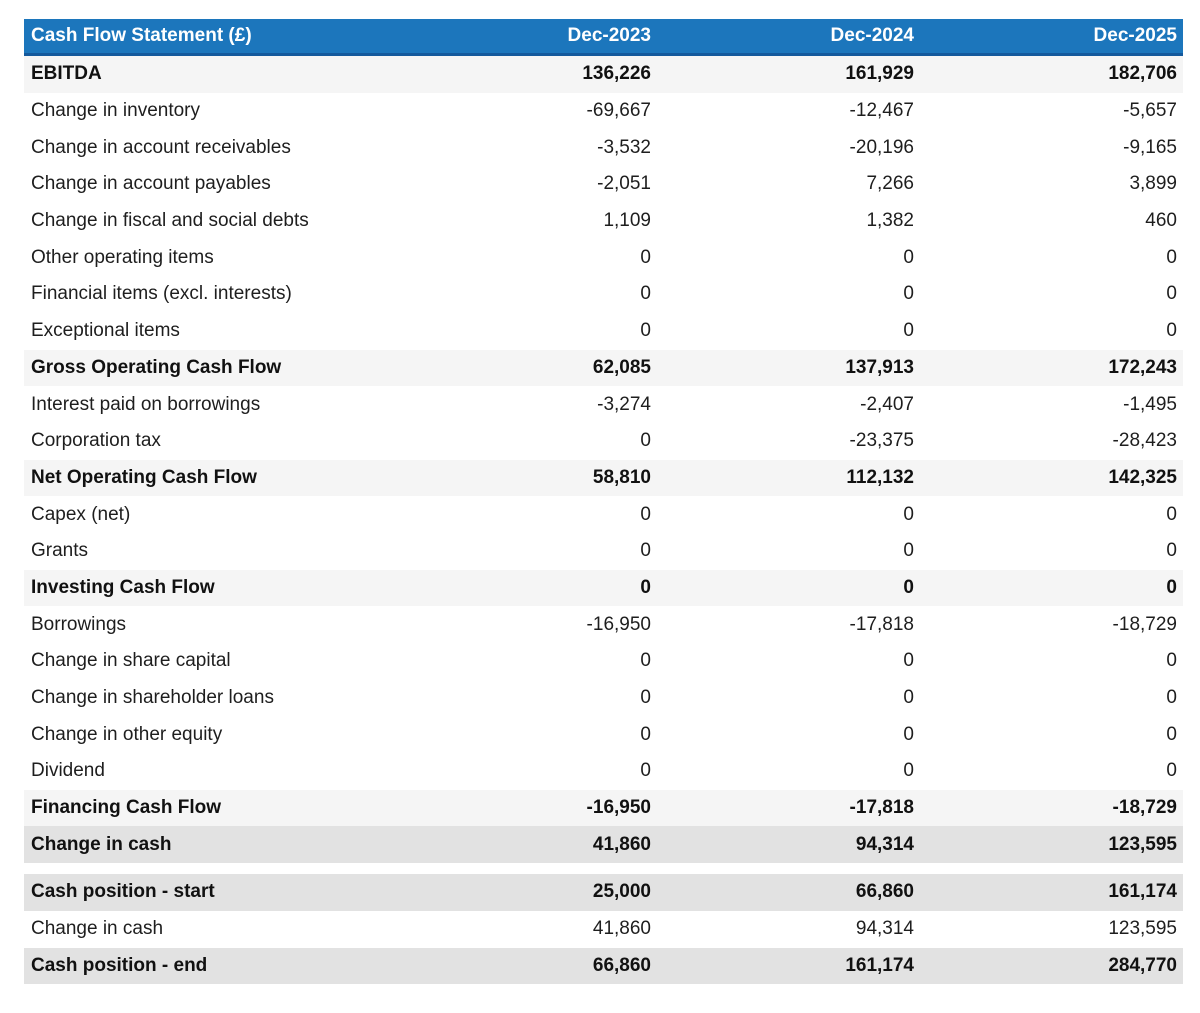 The image size is (1200, 1013). I want to click on row-label: Other operating items, so click(122, 257).